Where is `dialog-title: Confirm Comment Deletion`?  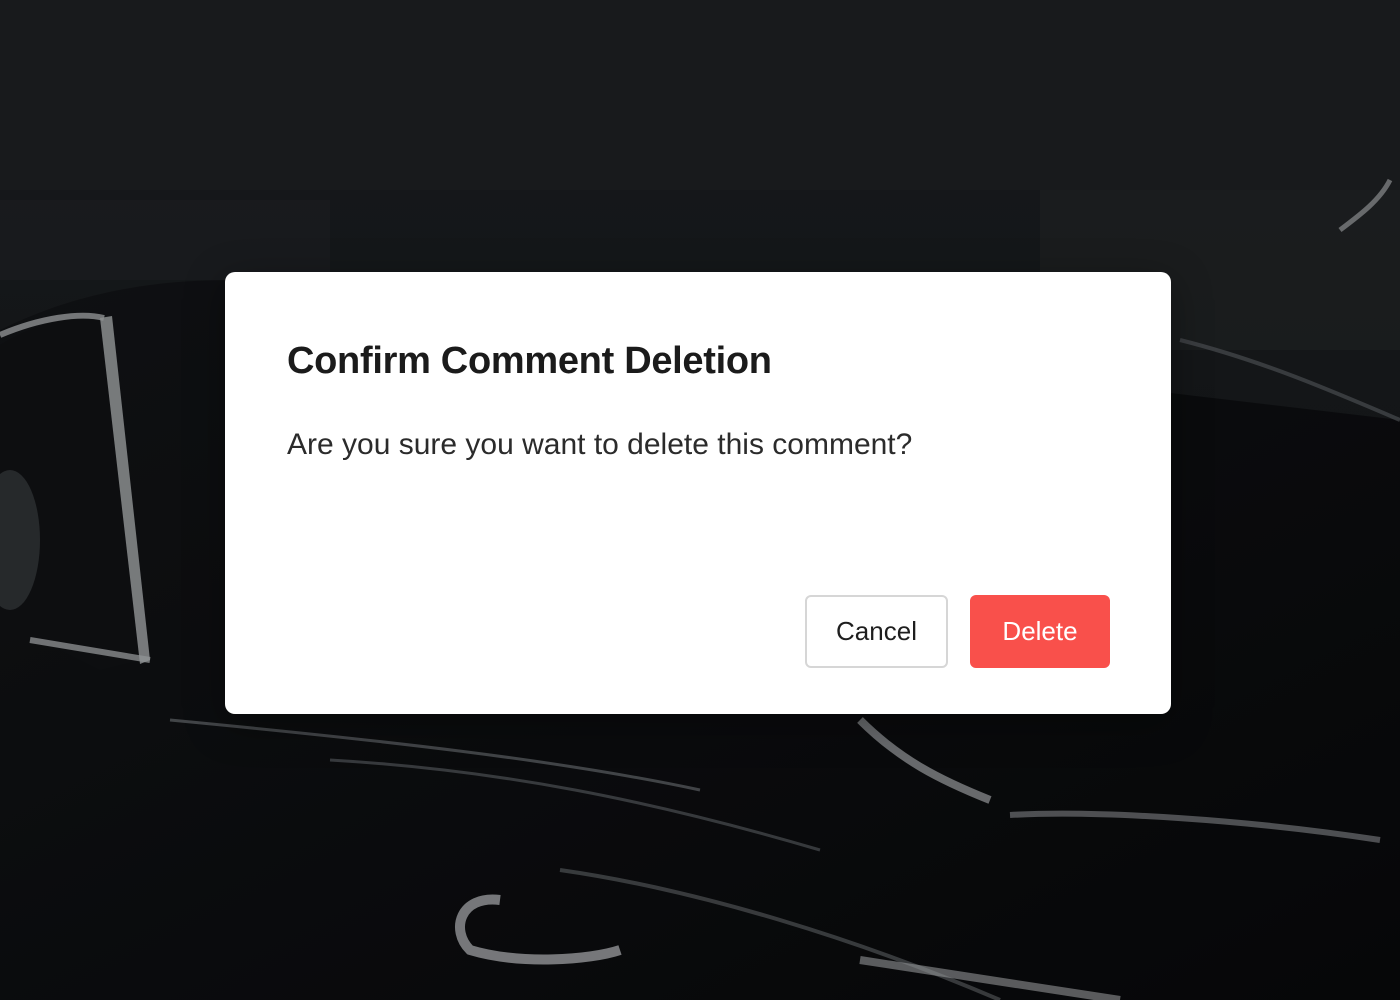 dialog-title: Confirm Comment Deletion is located at coordinates (529, 361).